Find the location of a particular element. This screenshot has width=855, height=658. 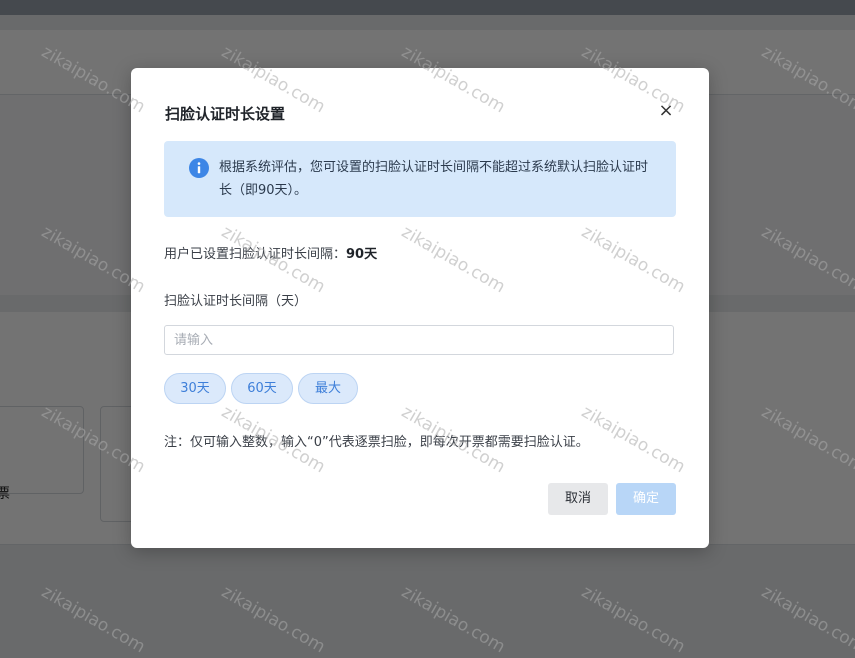

confirm-button: 确定 is located at coordinates (646, 499).